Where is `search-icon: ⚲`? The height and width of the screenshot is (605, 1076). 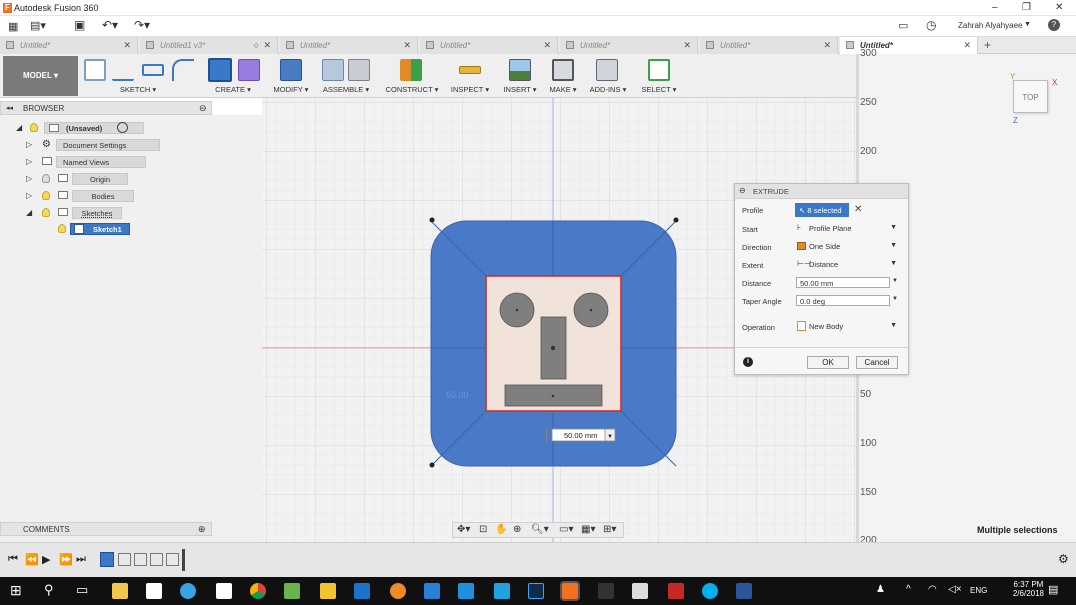 search-icon: ⚲ is located at coordinates (49, 590).